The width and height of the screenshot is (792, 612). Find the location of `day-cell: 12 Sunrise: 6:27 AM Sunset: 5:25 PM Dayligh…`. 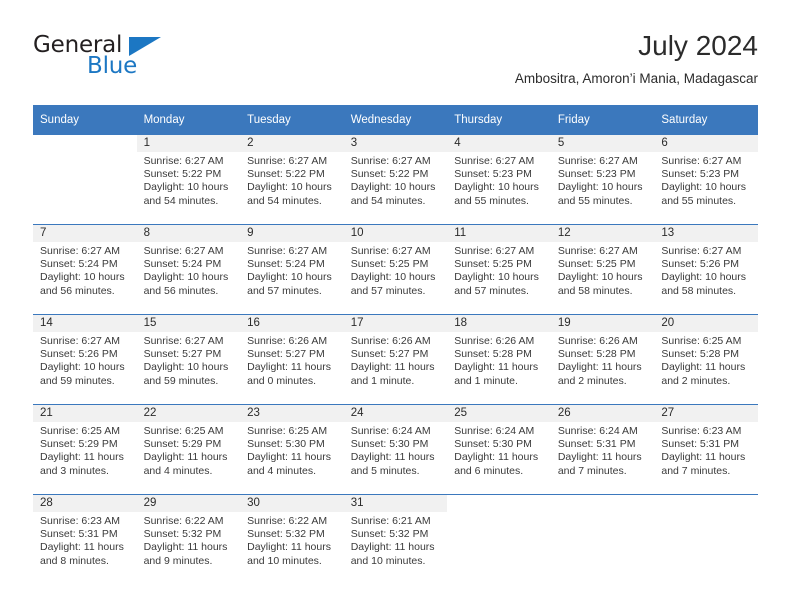

day-cell: 12 Sunrise: 6:27 AM Sunset: 5:25 PM Dayligh… is located at coordinates (602, 269).